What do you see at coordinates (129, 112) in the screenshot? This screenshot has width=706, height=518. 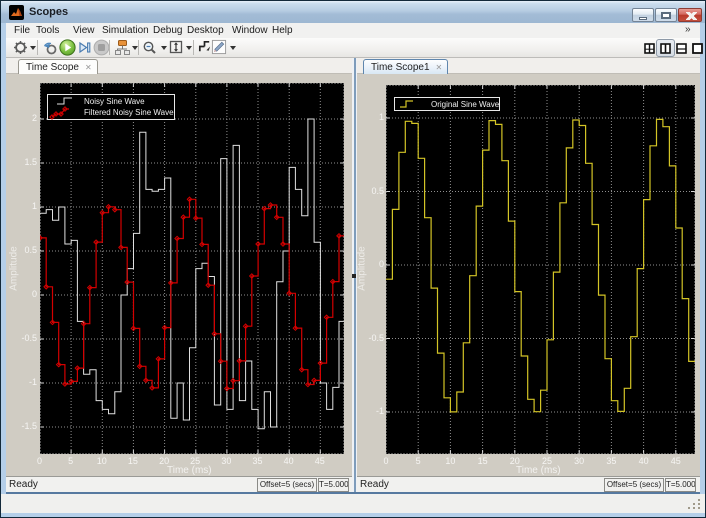 I see `svg-text: Filtered Noisy Sine Wave` at bounding box center [129, 112].